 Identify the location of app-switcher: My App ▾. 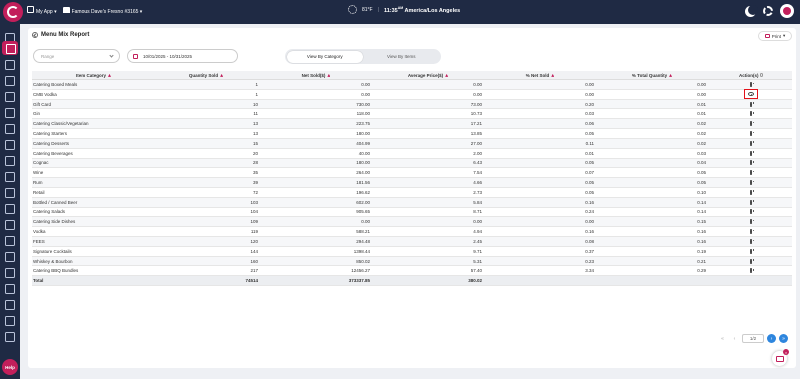
(42, 10).